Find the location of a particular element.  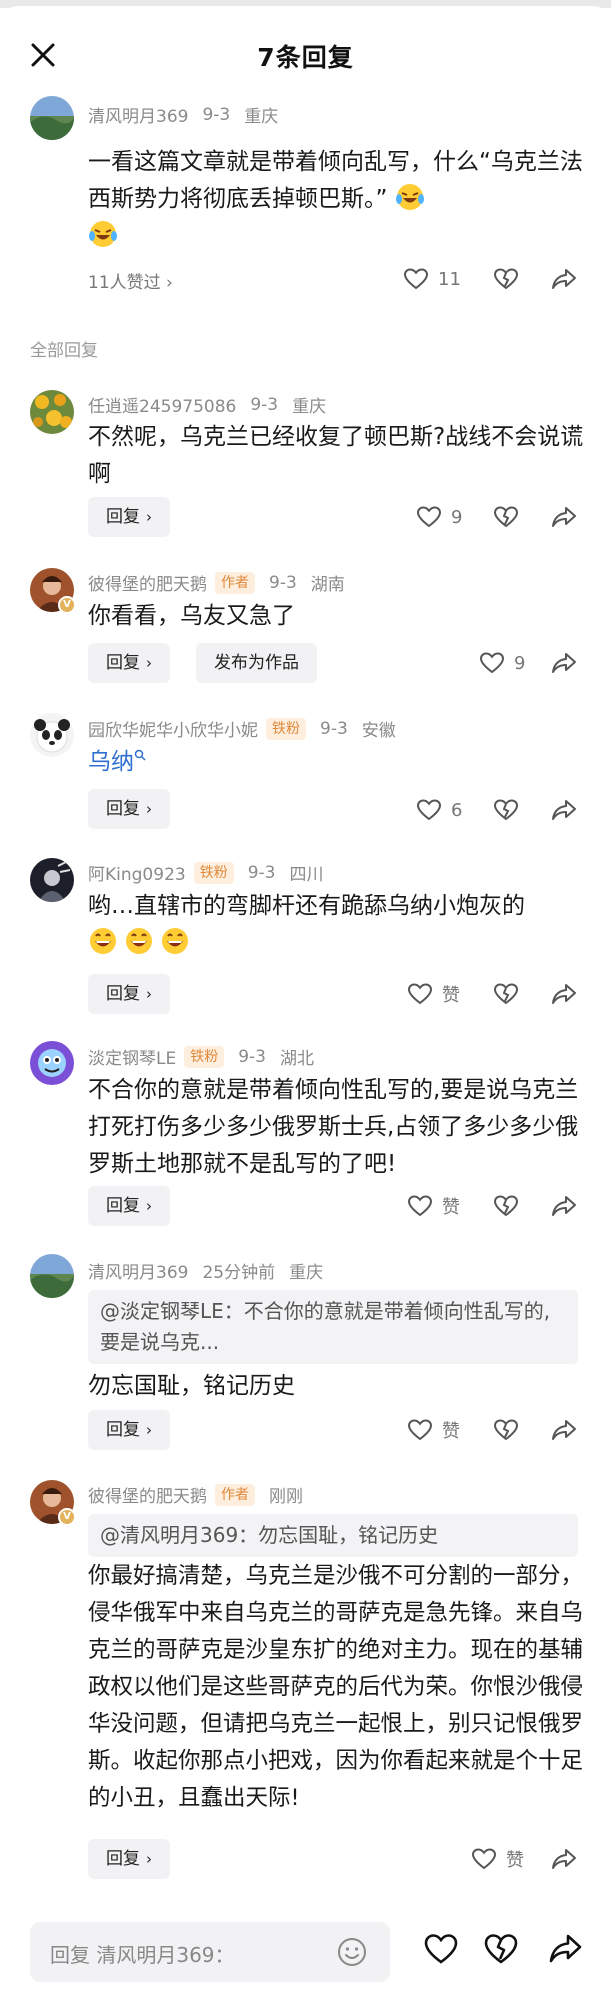

liked-by-text: 11人赞过 is located at coordinates (124, 283).